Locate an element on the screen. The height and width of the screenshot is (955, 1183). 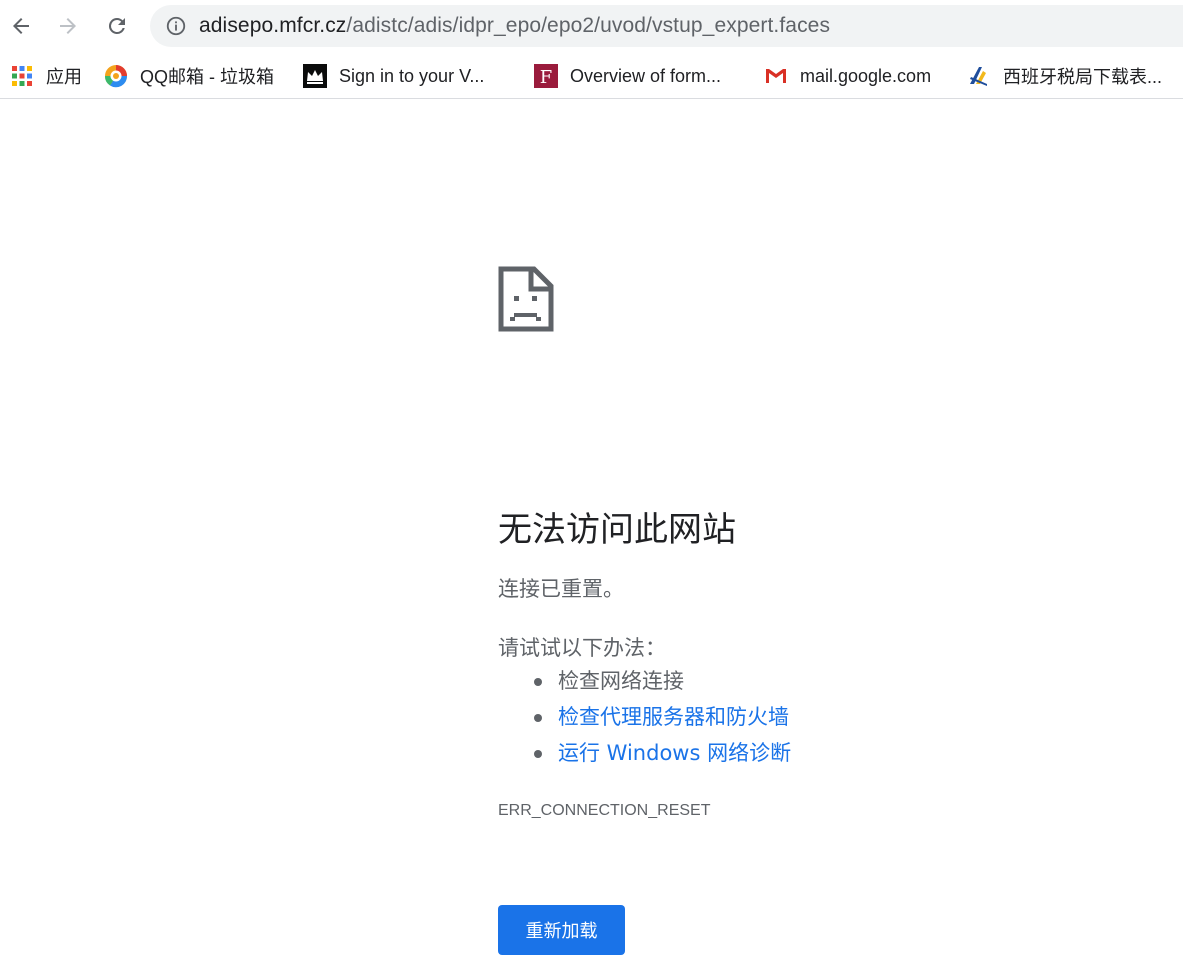
suggestion-check-proxy-link: 检查代理服务器和防火墙 is located at coordinates (662, 719).